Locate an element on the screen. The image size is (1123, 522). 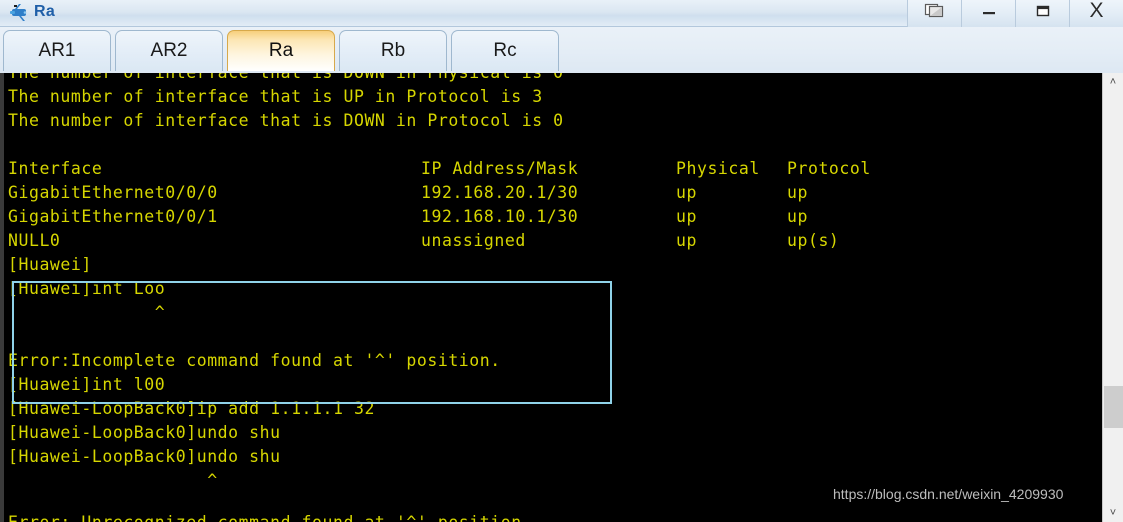
table-header-ip: IP Address/Mask is located at coordinates (500, 168).